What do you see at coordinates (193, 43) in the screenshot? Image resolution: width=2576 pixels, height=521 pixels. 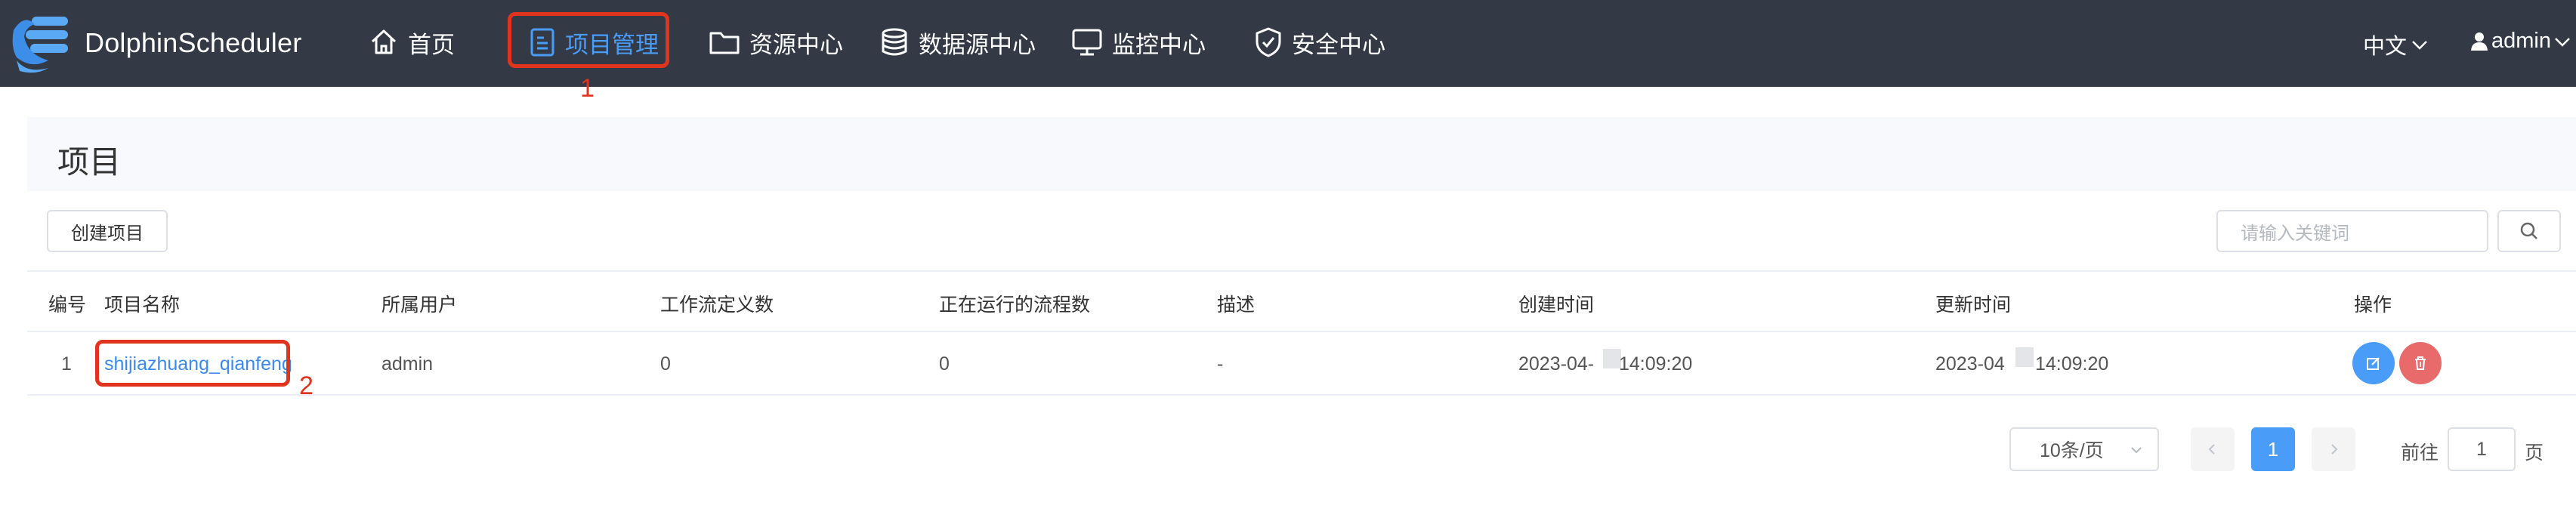 I see `brand-name: DolphinScheduler` at bounding box center [193, 43].